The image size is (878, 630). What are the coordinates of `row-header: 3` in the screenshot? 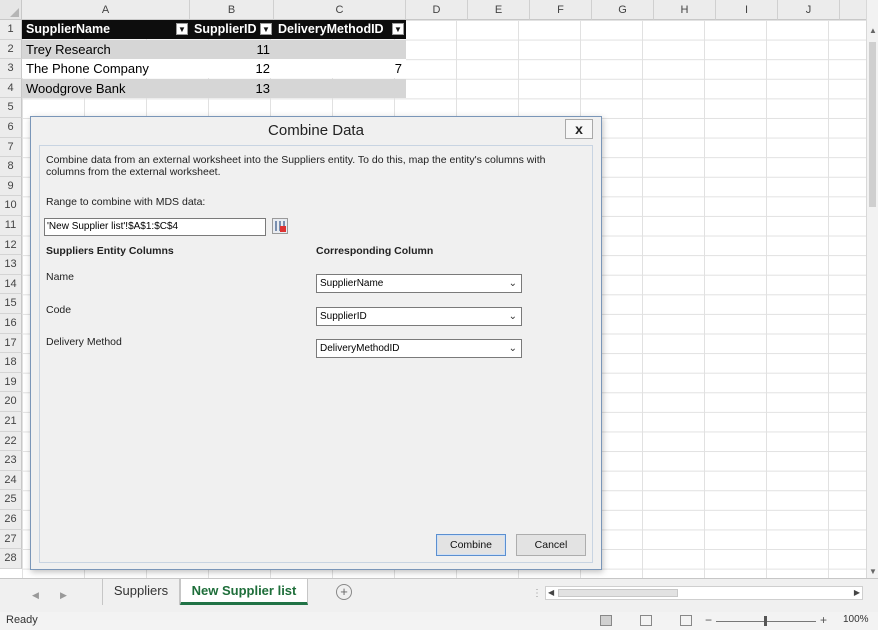 It's located at (11, 69).